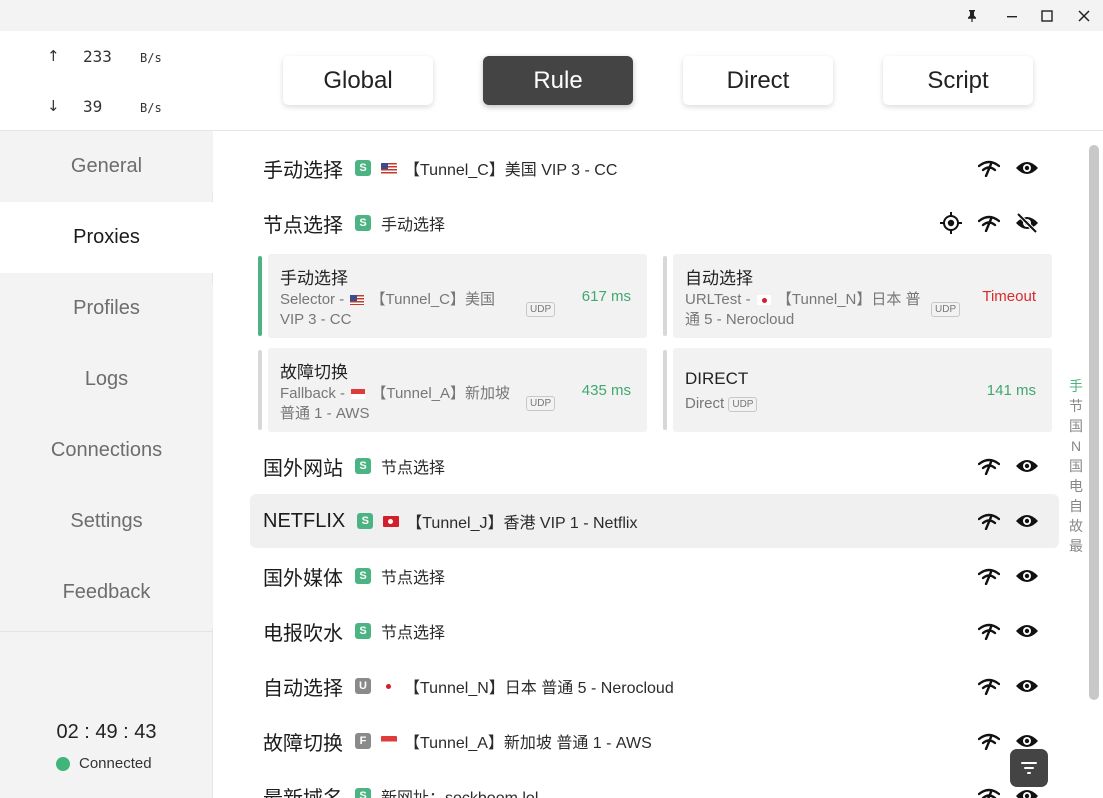 The image size is (1103, 798). I want to click on mode-direct-button: Direct, so click(758, 80).